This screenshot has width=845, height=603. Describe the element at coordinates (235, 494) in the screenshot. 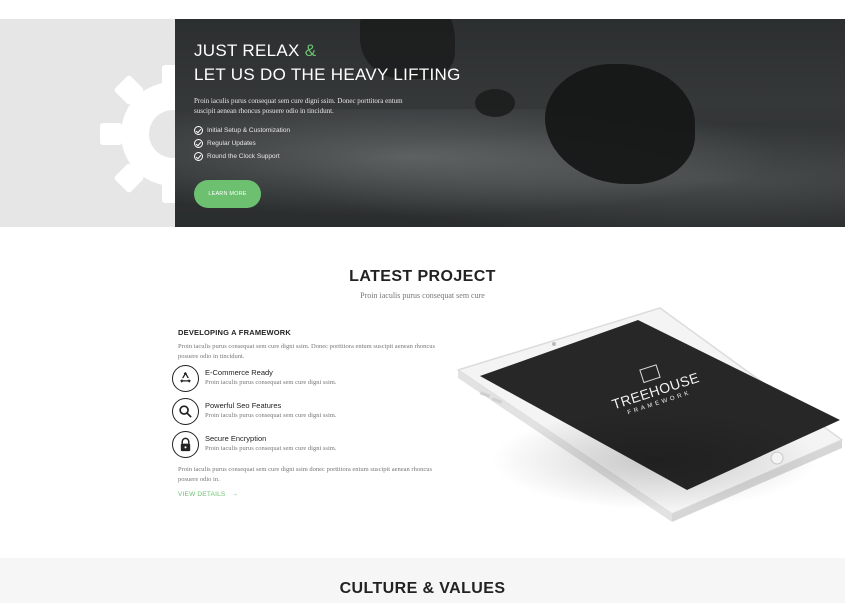

I see `arrow-right-icon: →` at that location.